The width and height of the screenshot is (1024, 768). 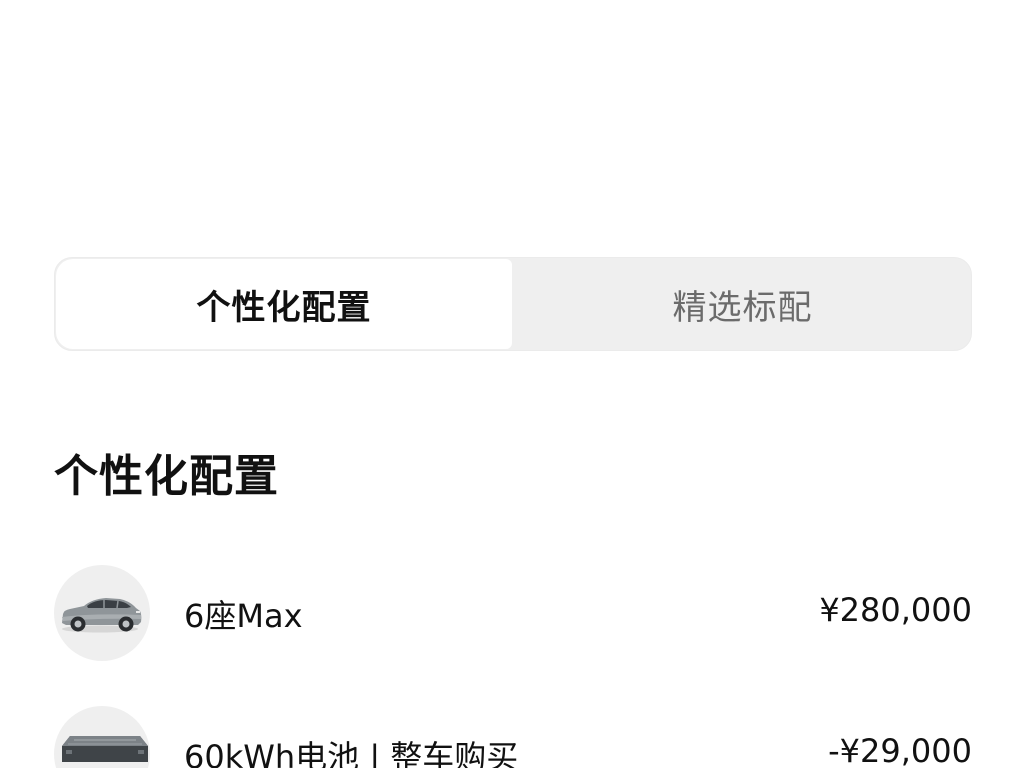 I want to click on config-item-label: 6座Max, so click(x=243, y=616).